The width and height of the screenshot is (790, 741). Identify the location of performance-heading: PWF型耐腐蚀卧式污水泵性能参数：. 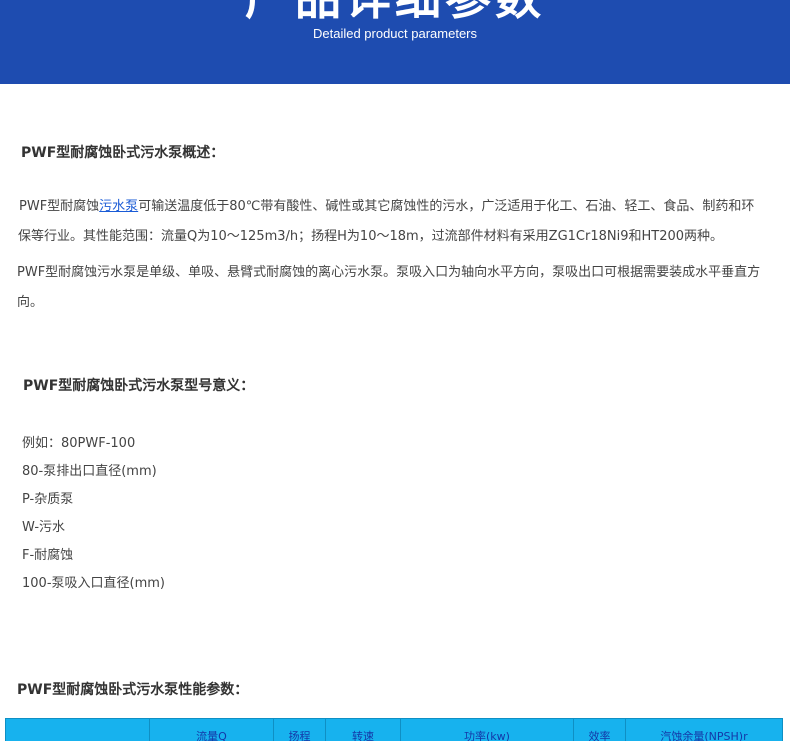
(133, 690).